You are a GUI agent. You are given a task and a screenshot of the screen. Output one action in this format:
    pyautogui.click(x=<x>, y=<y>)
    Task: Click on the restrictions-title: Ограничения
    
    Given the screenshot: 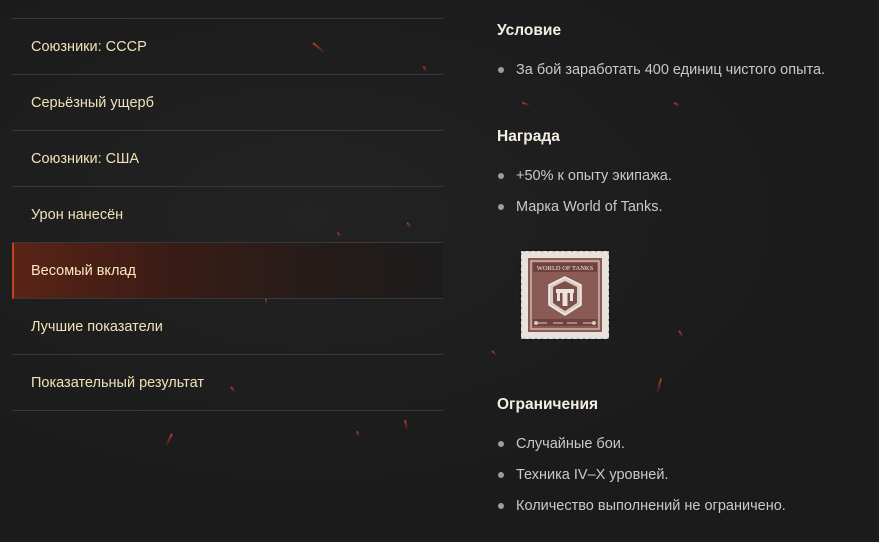 What is the action you would take?
    pyautogui.click(x=548, y=404)
    